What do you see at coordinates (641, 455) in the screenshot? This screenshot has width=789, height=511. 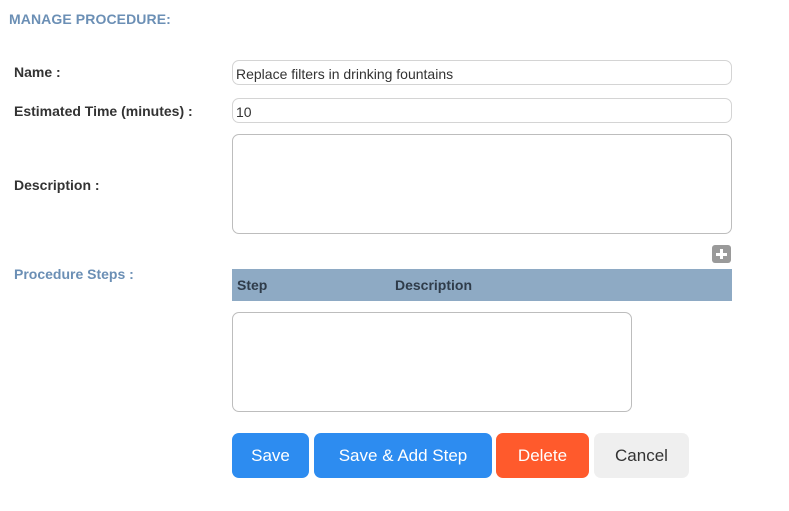 I see `cancel-button: Cancel` at bounding box center [641, 455].